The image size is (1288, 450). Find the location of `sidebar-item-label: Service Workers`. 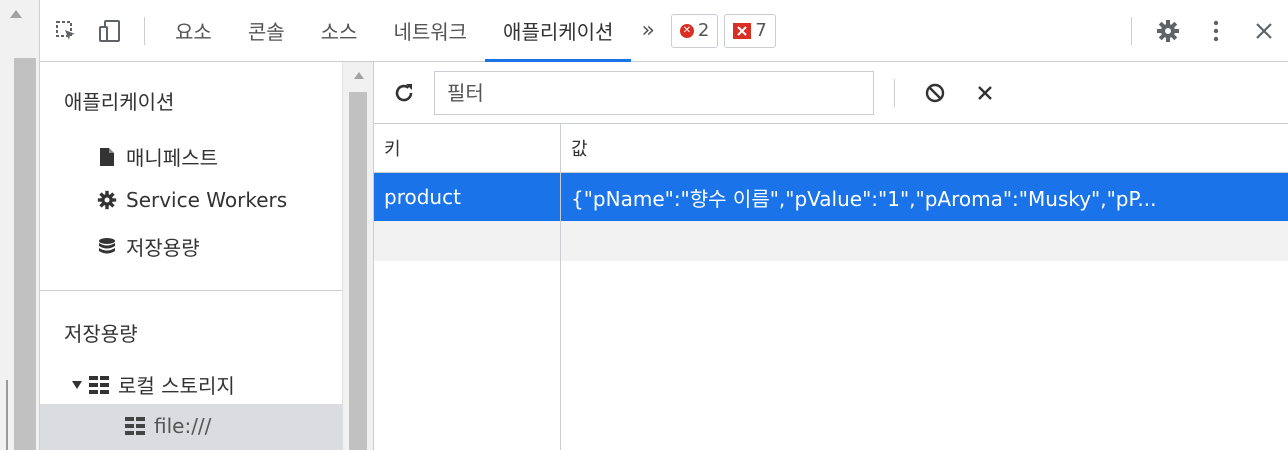

sidebar-item-label: Service Workers is located at coordinates (207, 200).